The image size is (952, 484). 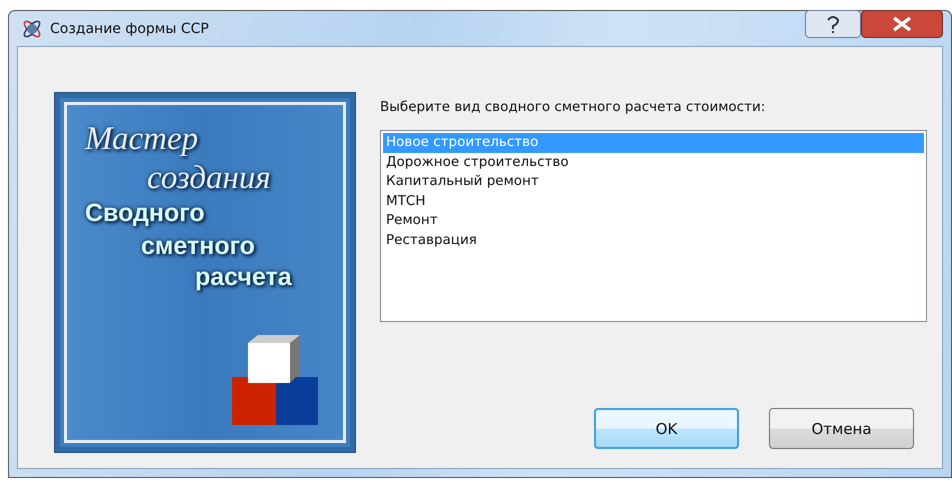 What do you see at coordinates (653, 220) in the screenshot?
I see `list-item: Ремонт` at bounding box center [653, 220].